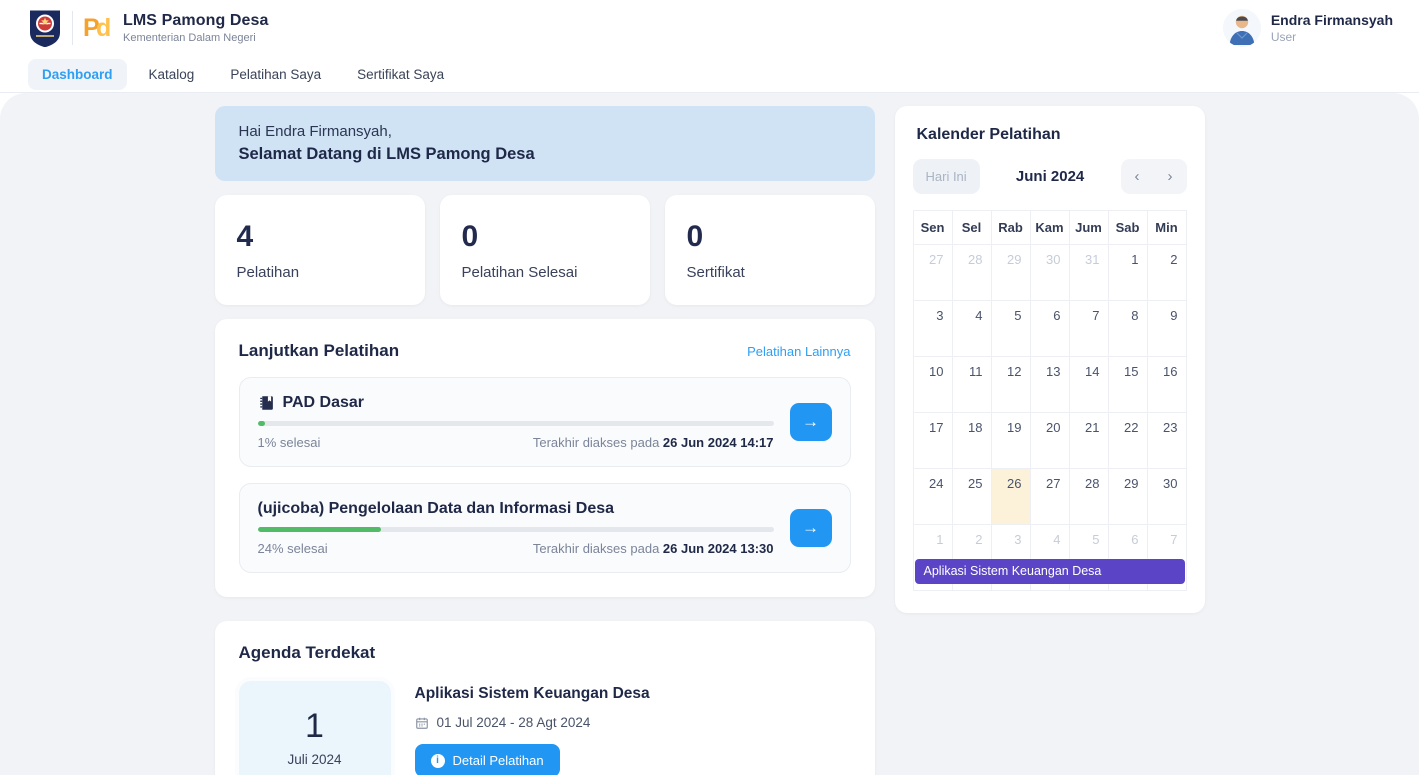  I want to click on user-name: Endra Firmansyah, so click(1331, 20).